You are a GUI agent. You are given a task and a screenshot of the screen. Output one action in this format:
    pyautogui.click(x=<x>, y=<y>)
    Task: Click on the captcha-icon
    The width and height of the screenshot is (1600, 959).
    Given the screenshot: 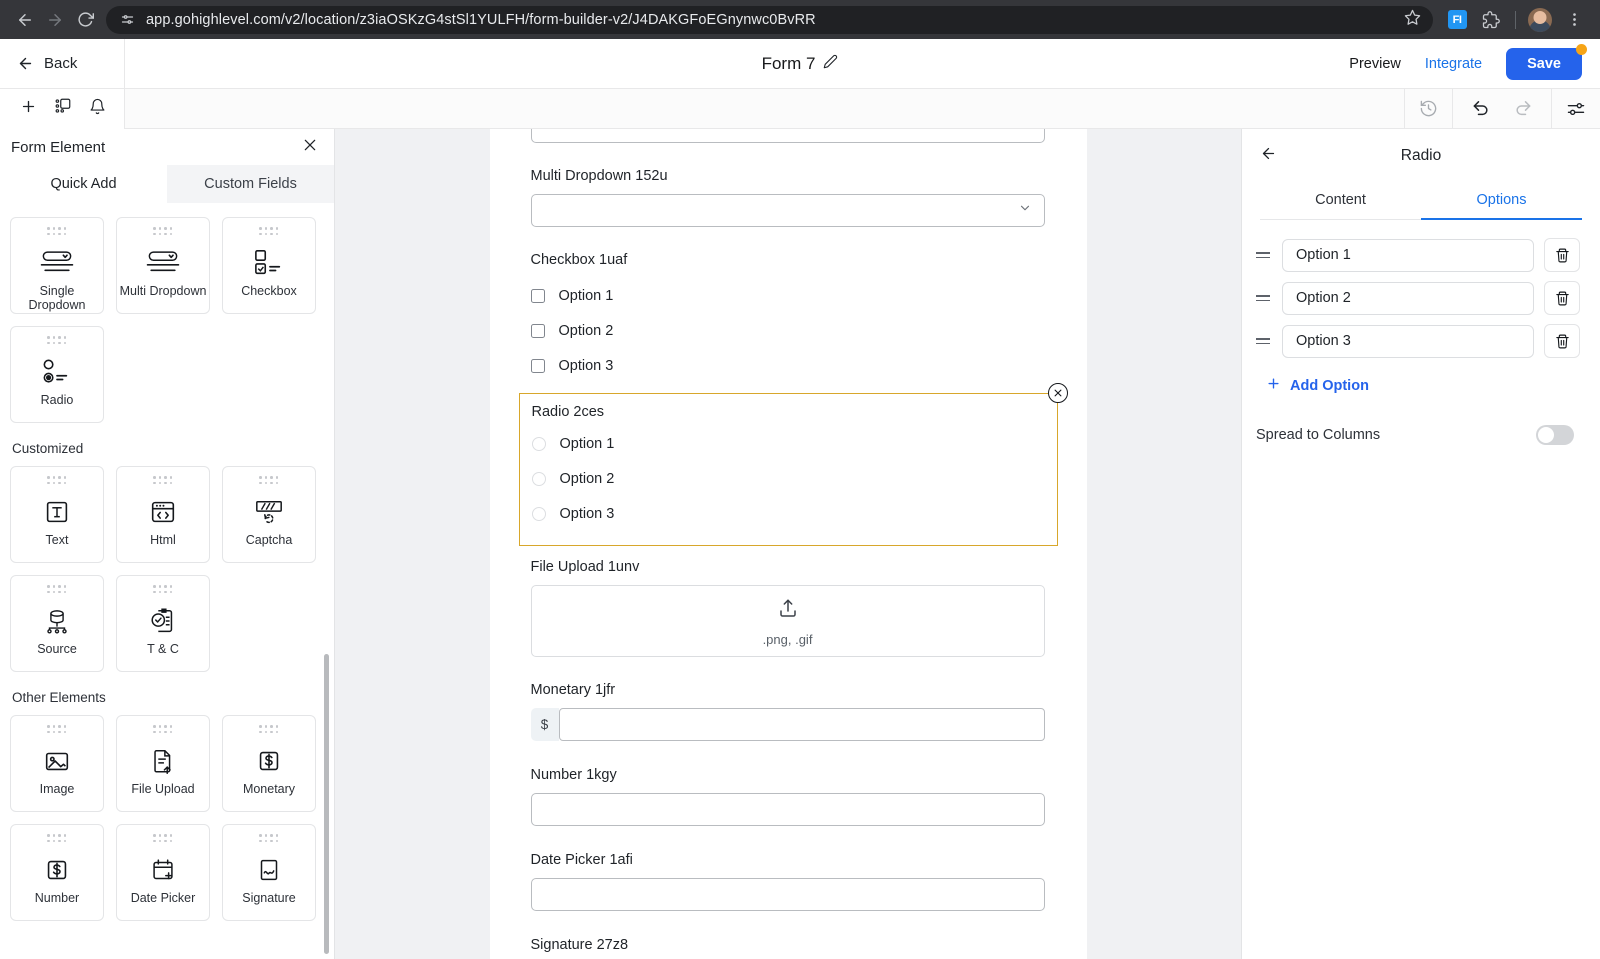 What is the action you would take?
    pyautogui.click(x=269, y=512)
    